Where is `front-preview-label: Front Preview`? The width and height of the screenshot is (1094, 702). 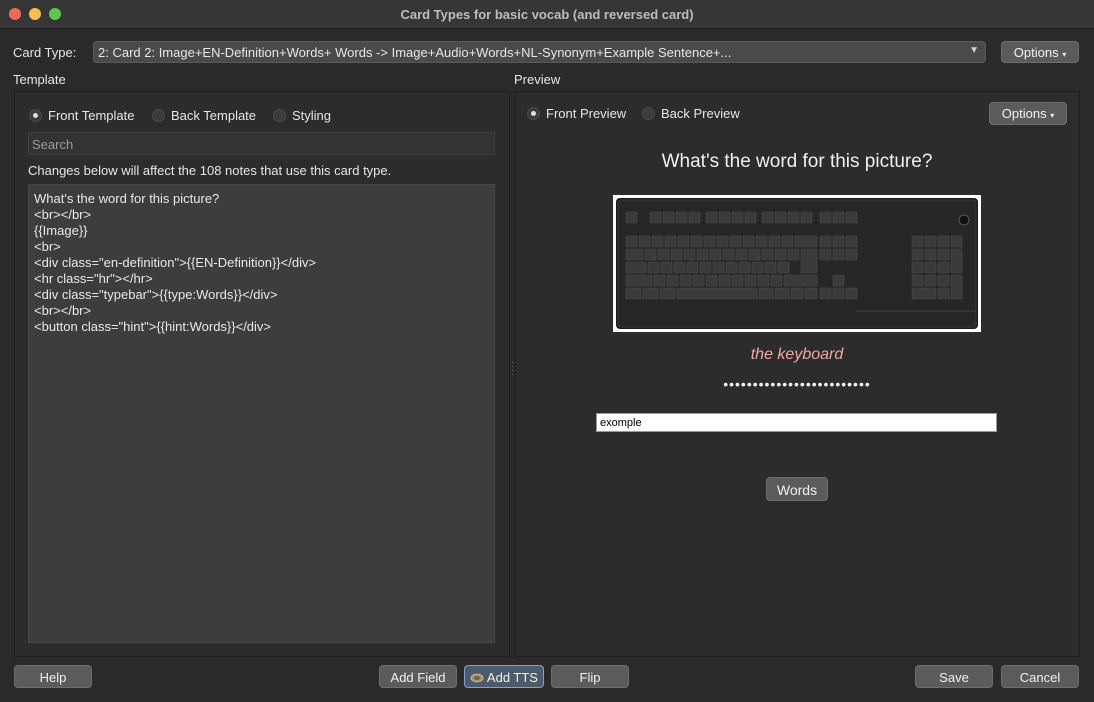 front-preview-label: Front Preview is located at coordinates (586, 113).